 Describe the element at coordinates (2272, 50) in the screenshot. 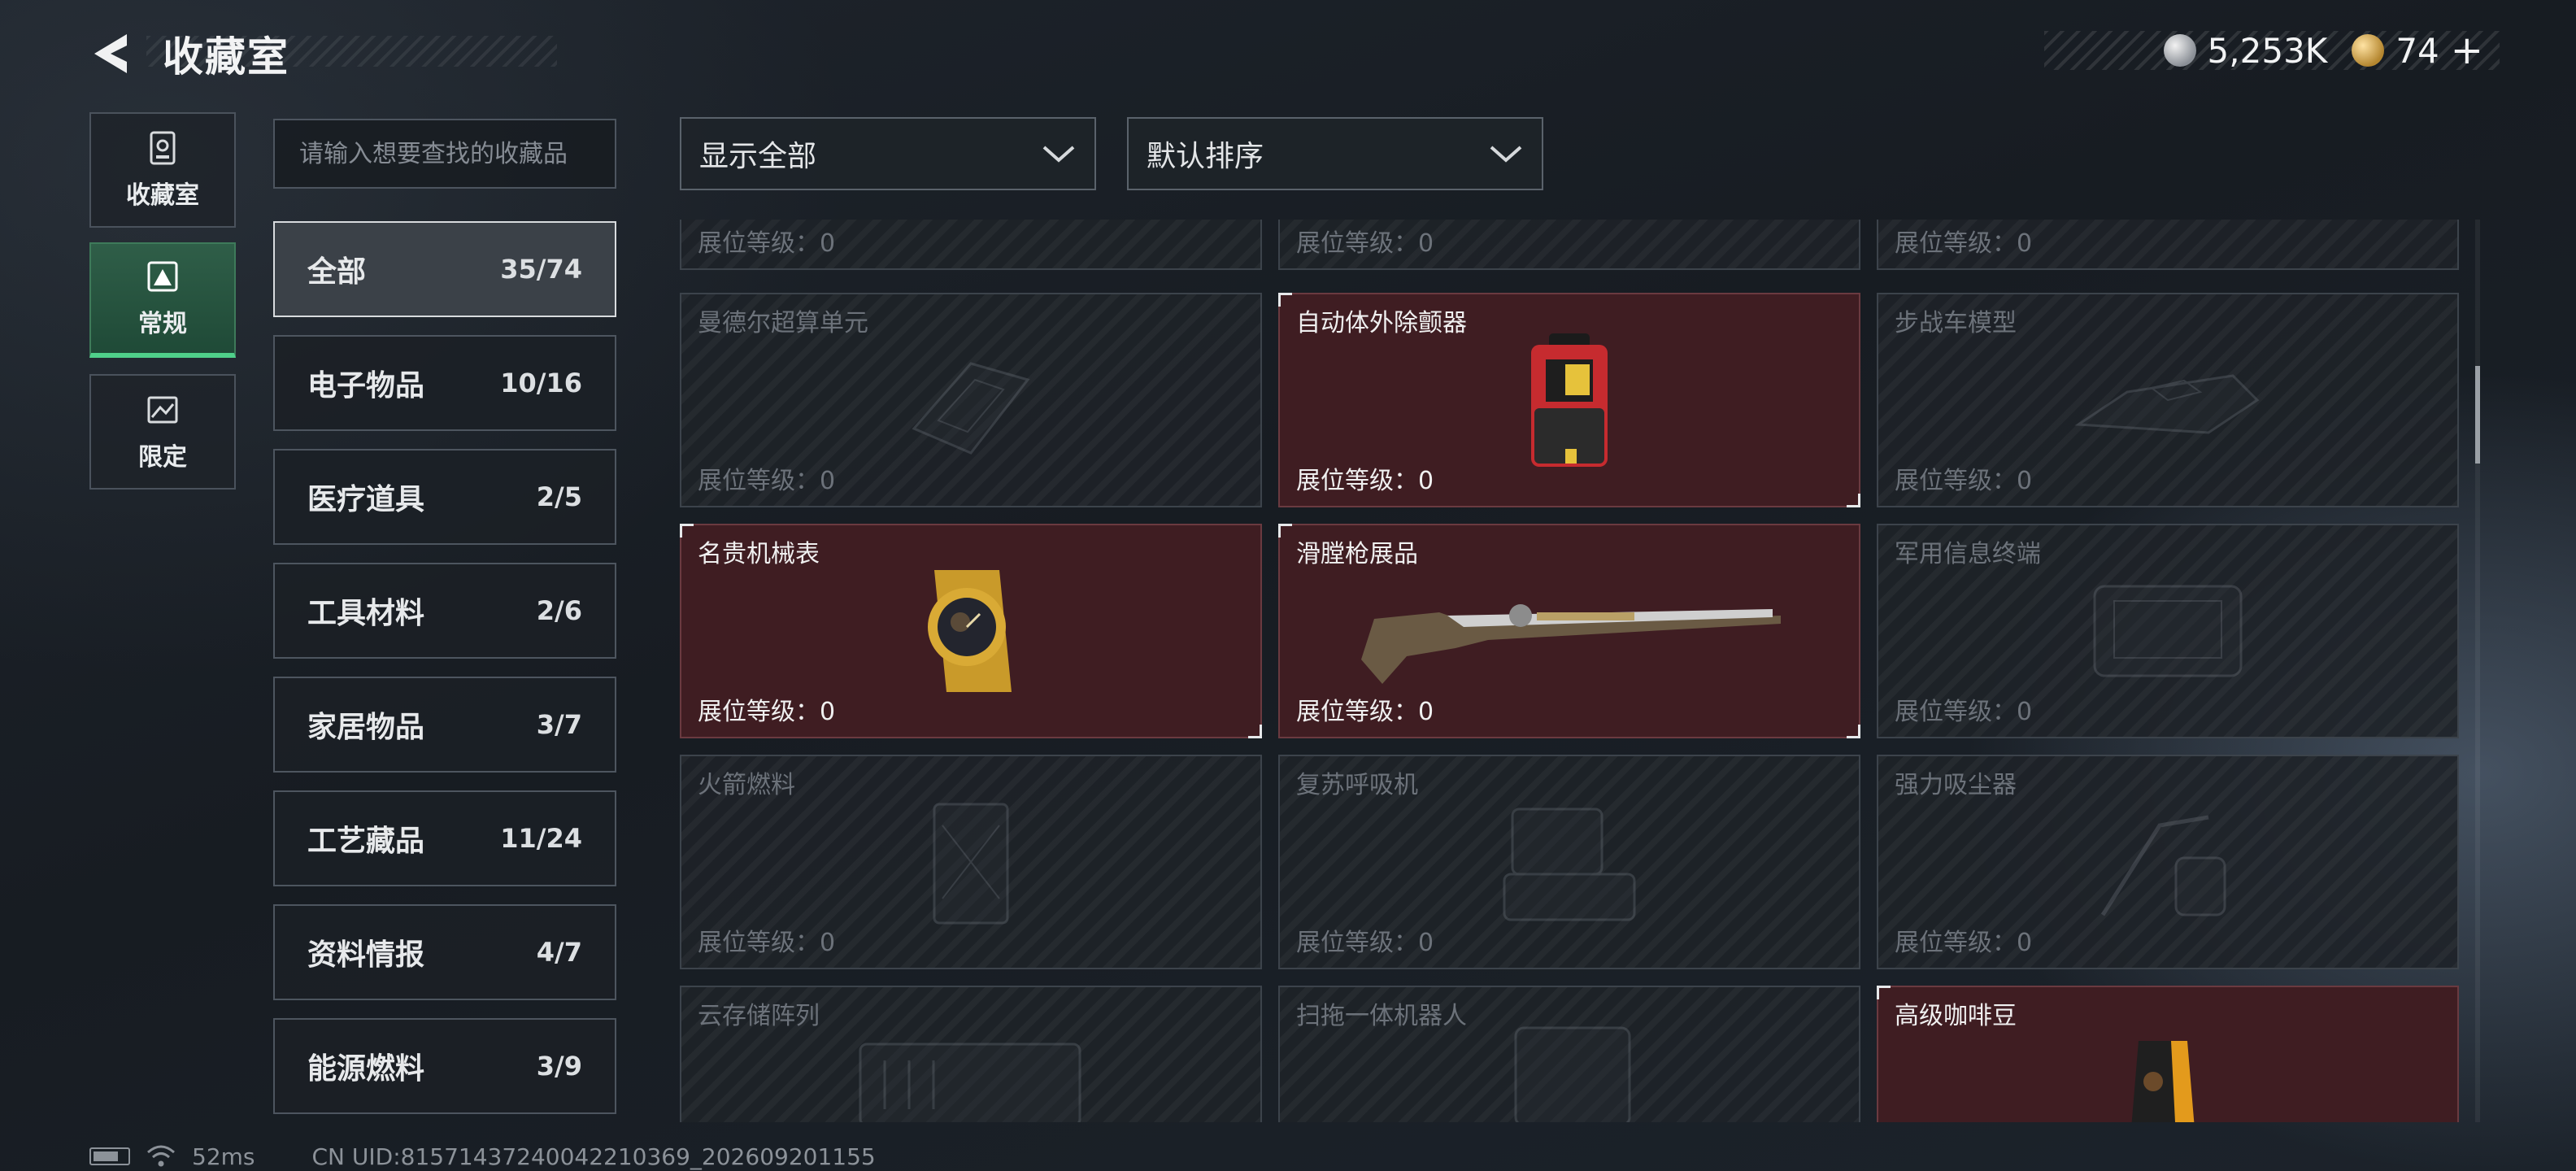

I see `currency-bar: 5,253K 74 +` at that location.